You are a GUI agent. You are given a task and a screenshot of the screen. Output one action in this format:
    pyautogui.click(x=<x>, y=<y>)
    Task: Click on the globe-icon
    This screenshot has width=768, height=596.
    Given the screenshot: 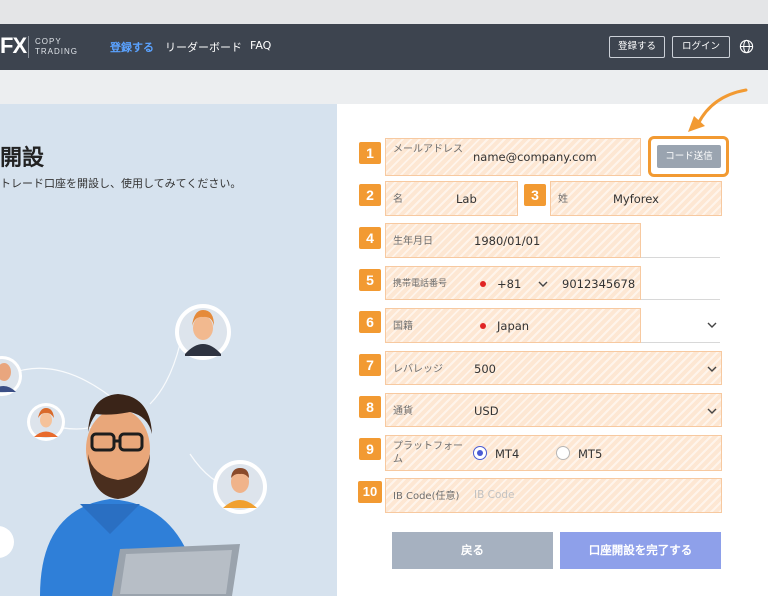 What is the action you would take?
    pyautogui.click(x=746, y=46)
    